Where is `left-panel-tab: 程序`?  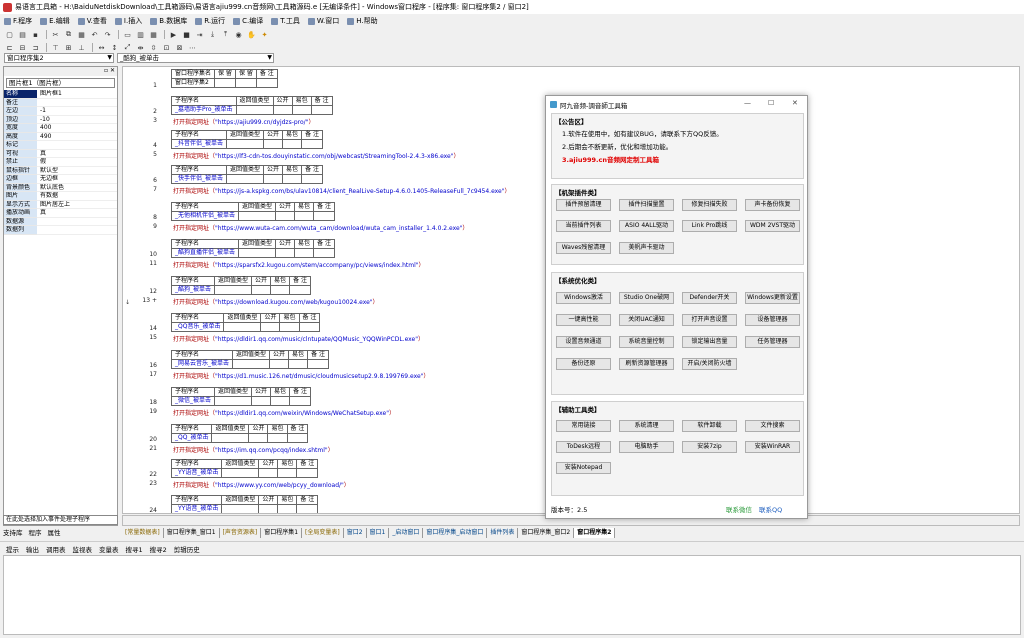 left-panel-tab: 程序 is located at coordinates (35, 532).